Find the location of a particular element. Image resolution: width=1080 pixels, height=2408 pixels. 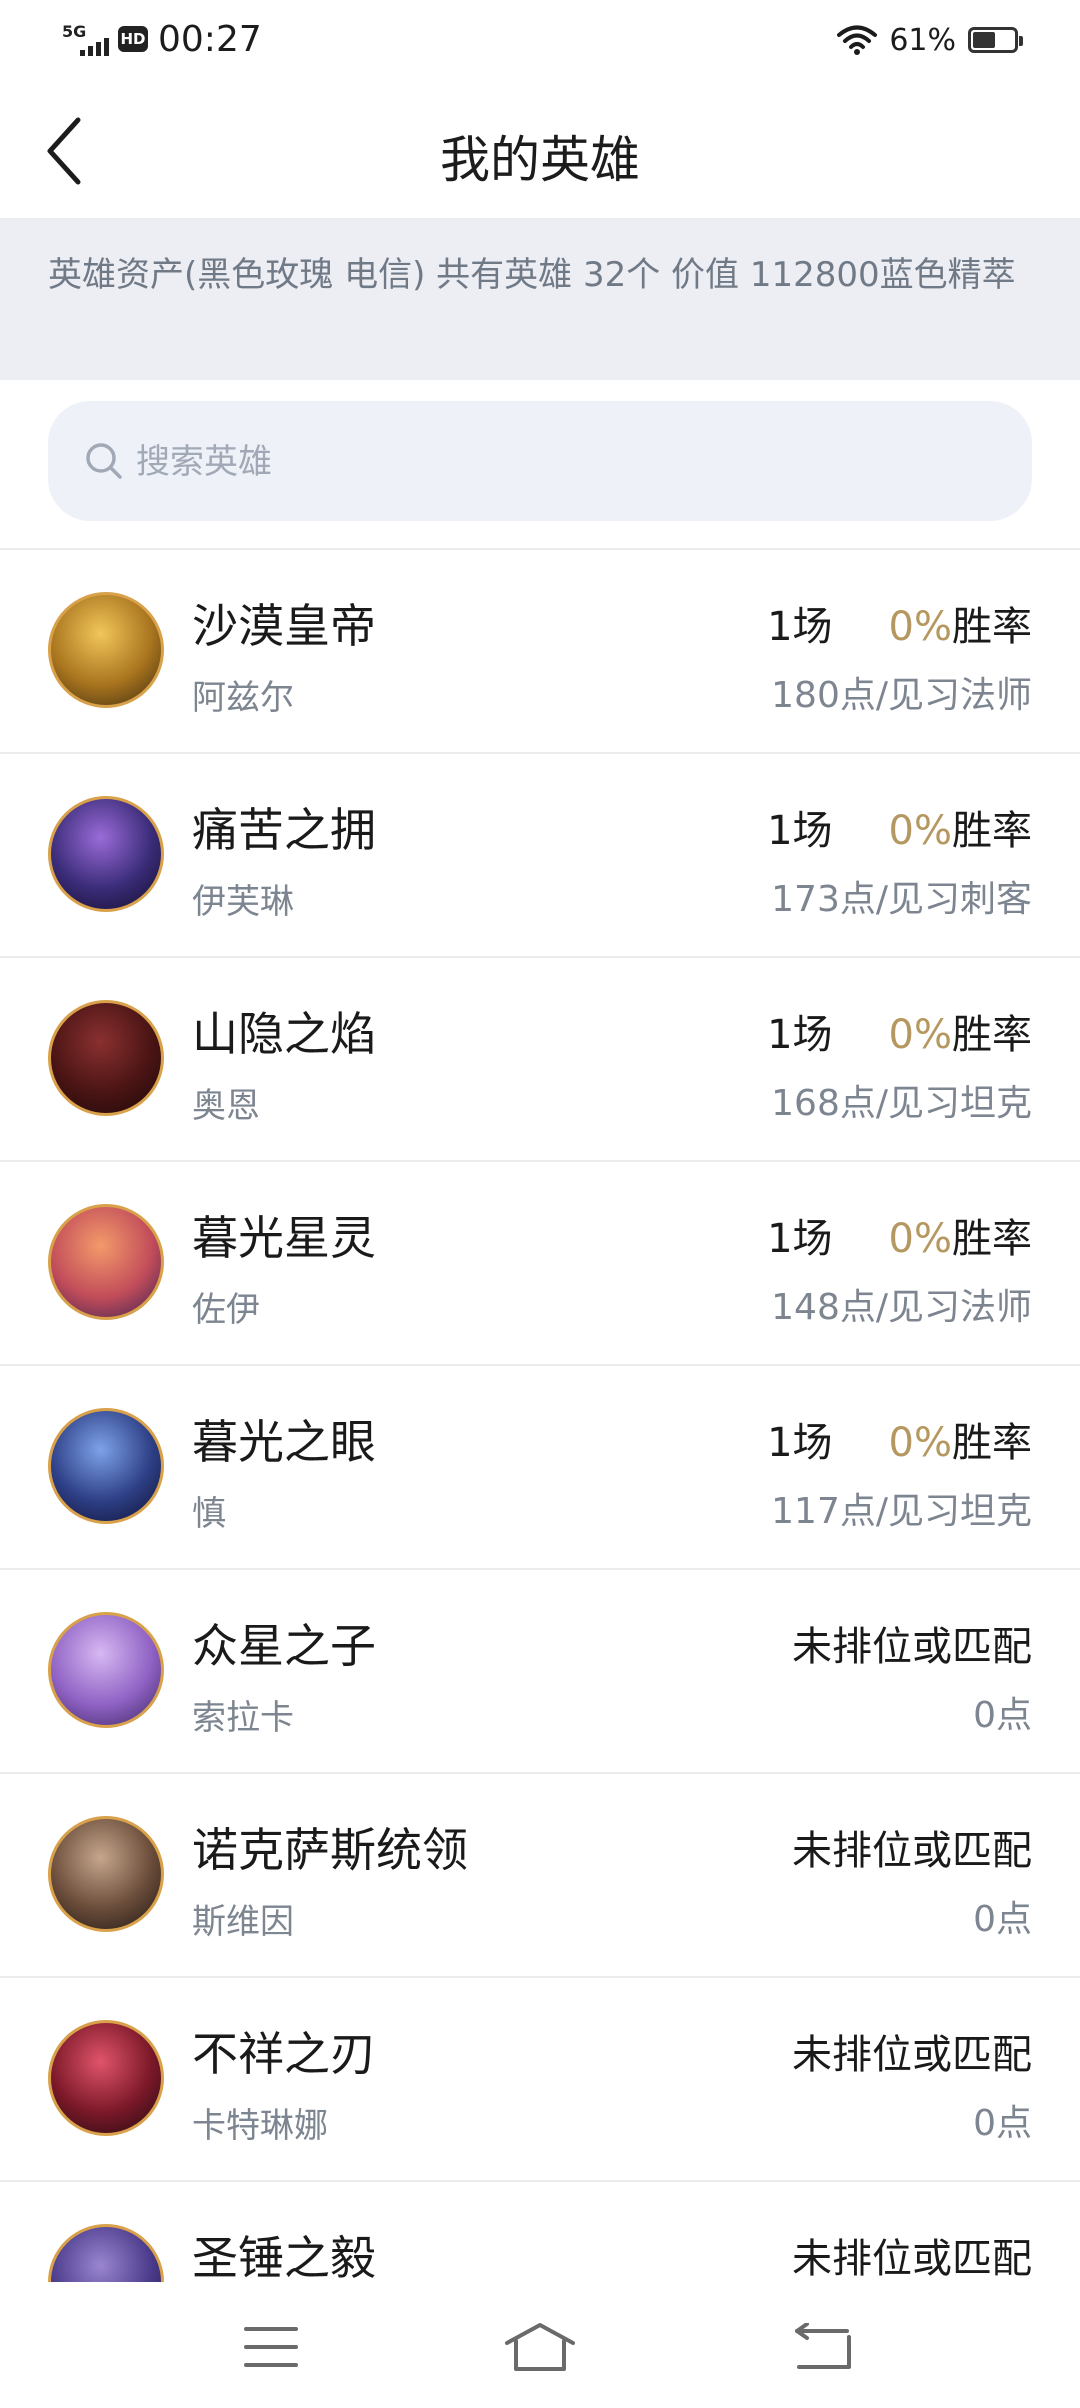

hero-name: 诺克萨斯统领 is located at coordinates (330, 1850).